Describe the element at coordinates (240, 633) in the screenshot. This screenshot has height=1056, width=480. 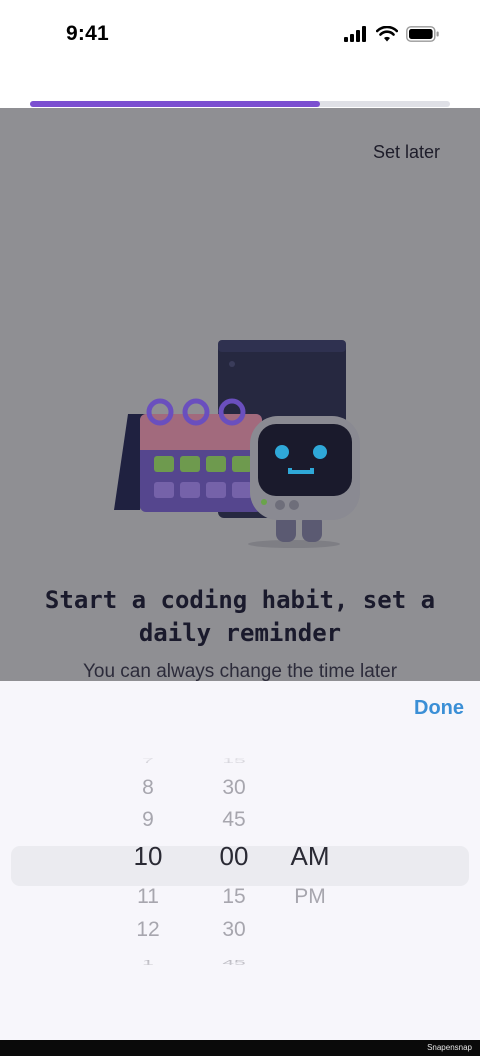
I see `headline-line-2: daily reminder` at that location.